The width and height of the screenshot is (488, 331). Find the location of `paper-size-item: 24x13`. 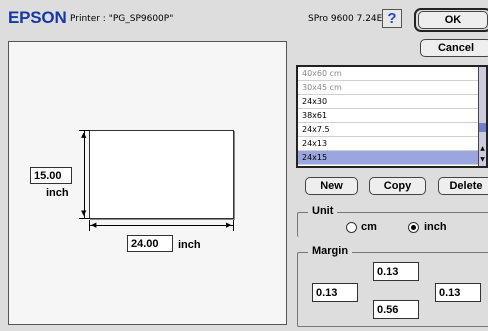

paper-size-item: 24x13 is located at coordinates (392, 144).